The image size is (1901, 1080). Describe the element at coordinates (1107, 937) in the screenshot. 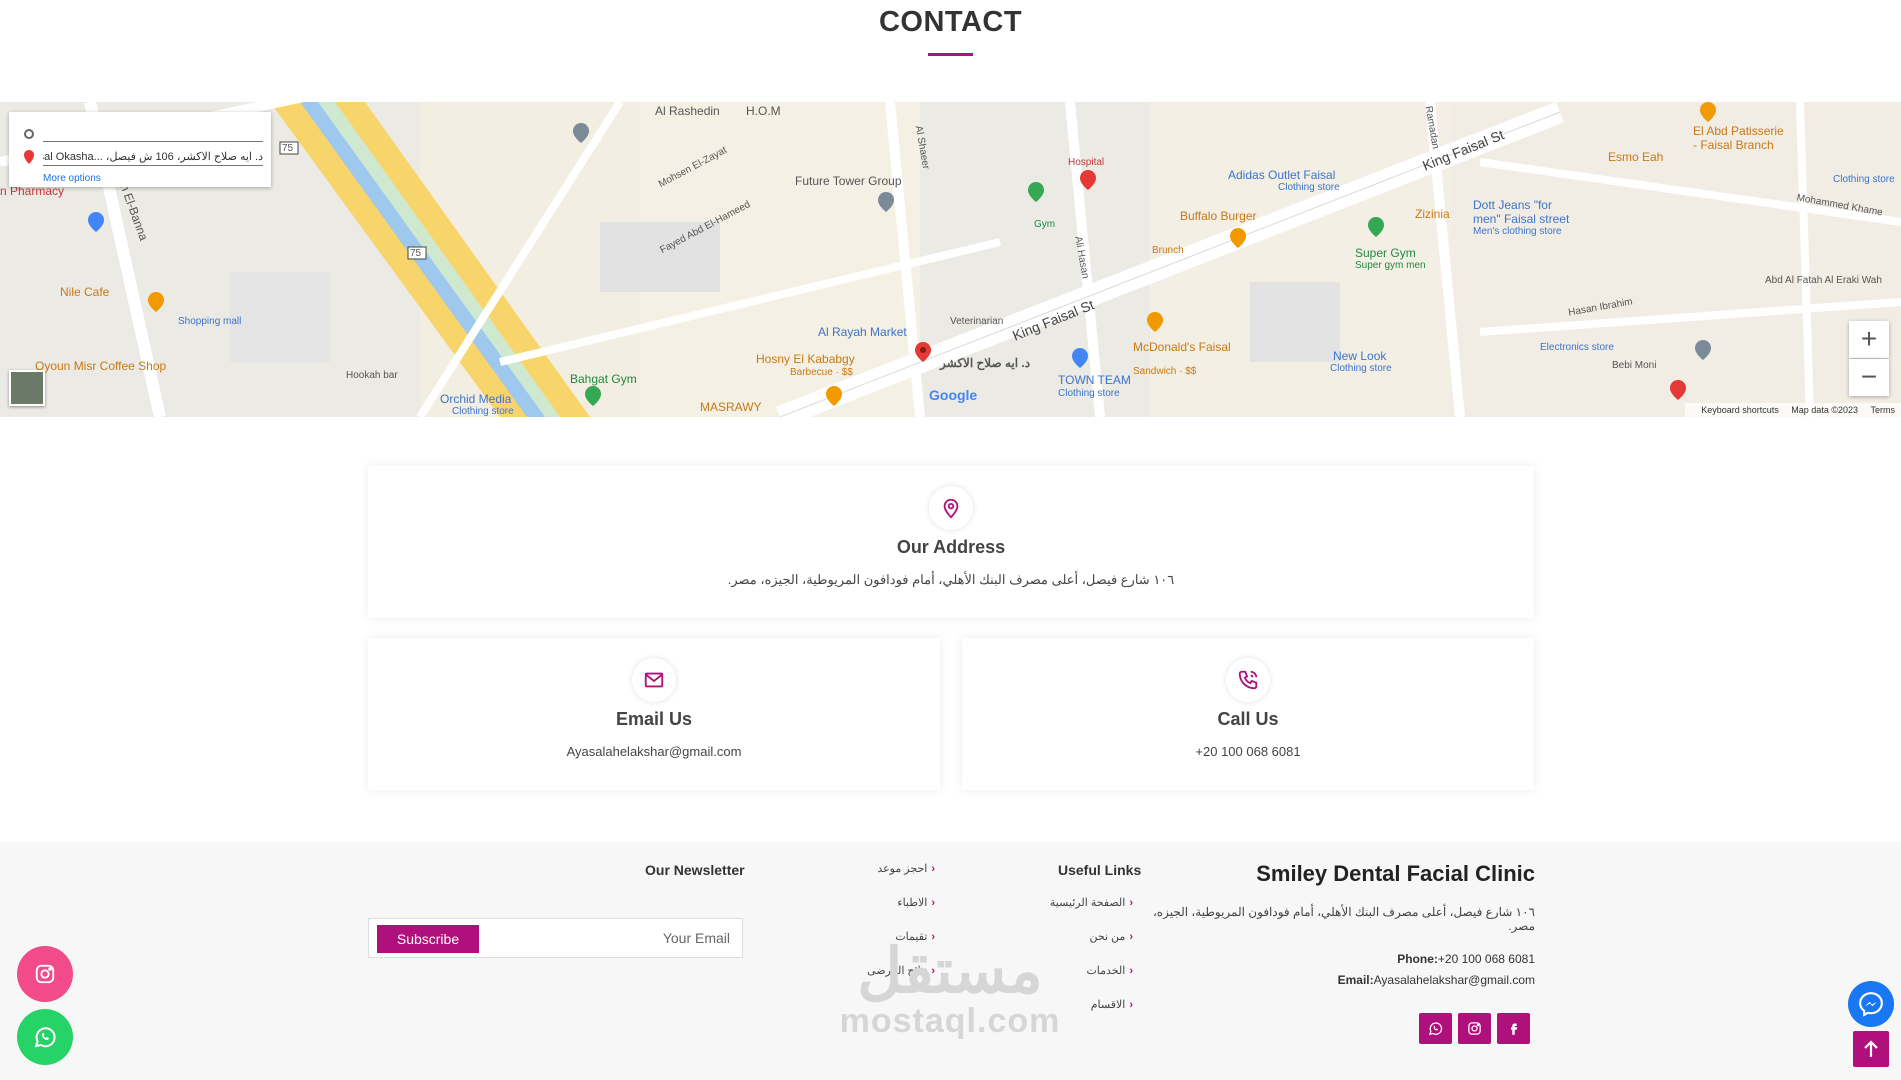

I see `footer-link-label: من نحن` at that location.